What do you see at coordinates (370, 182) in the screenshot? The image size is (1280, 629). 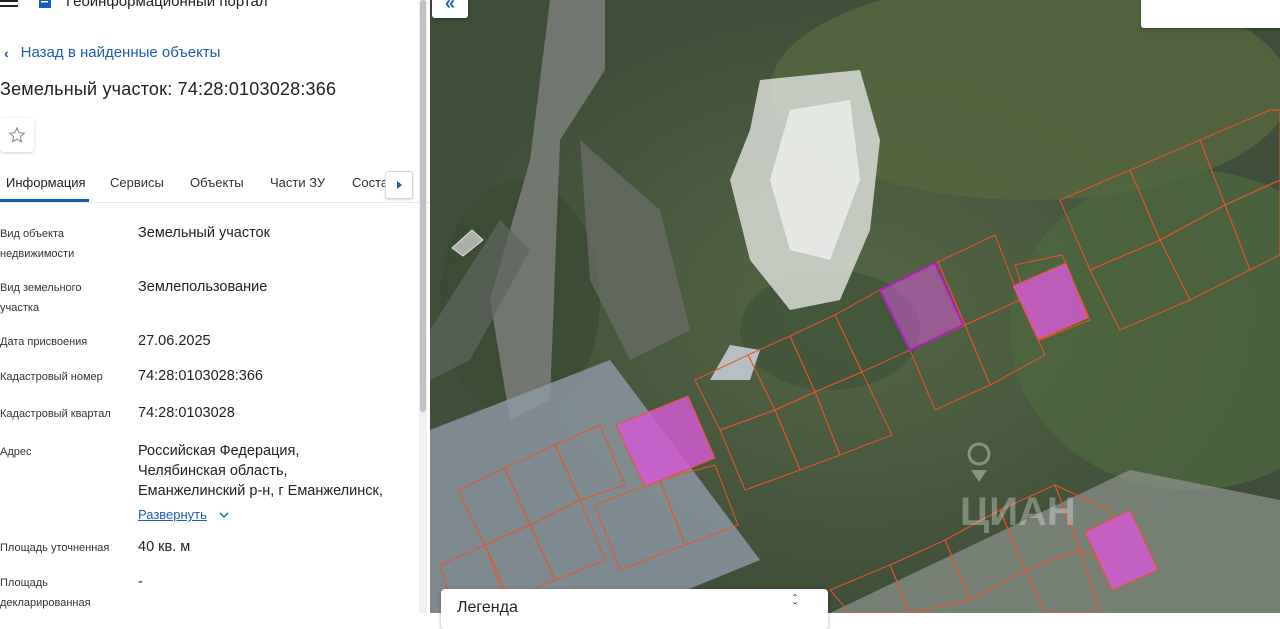 I see `tab-composition: Соста` at bounding box center [370, 182].